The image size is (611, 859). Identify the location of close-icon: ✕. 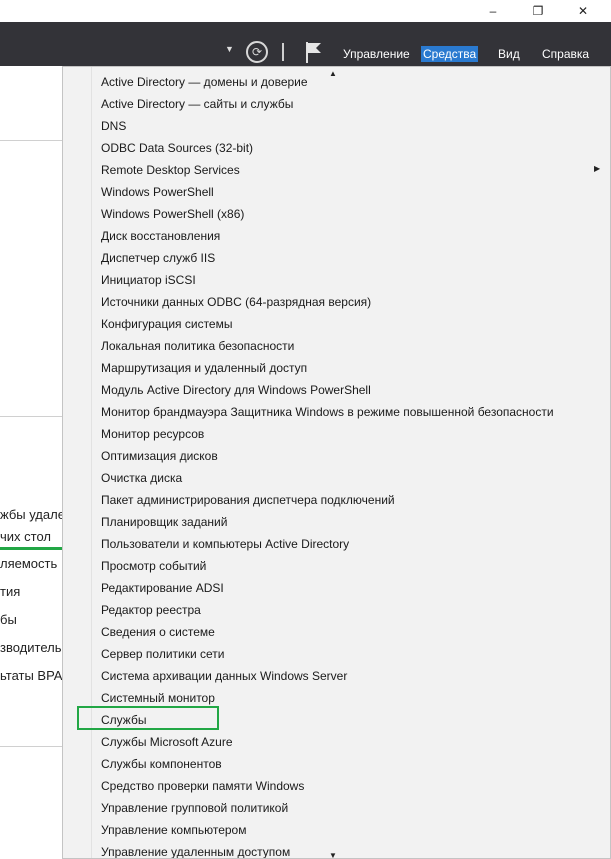
(583, 11).